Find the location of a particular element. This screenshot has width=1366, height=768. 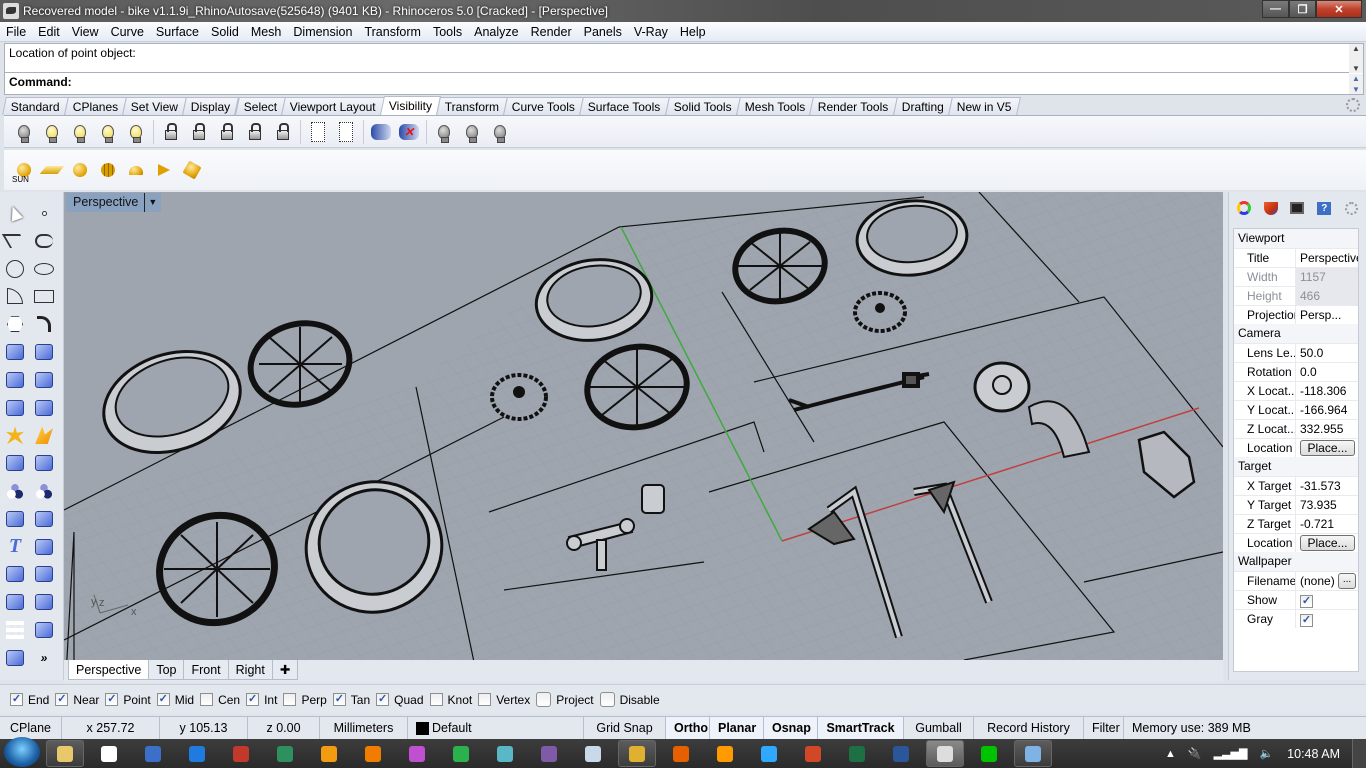

lock-swap-button is located at coordinates (255, 132).